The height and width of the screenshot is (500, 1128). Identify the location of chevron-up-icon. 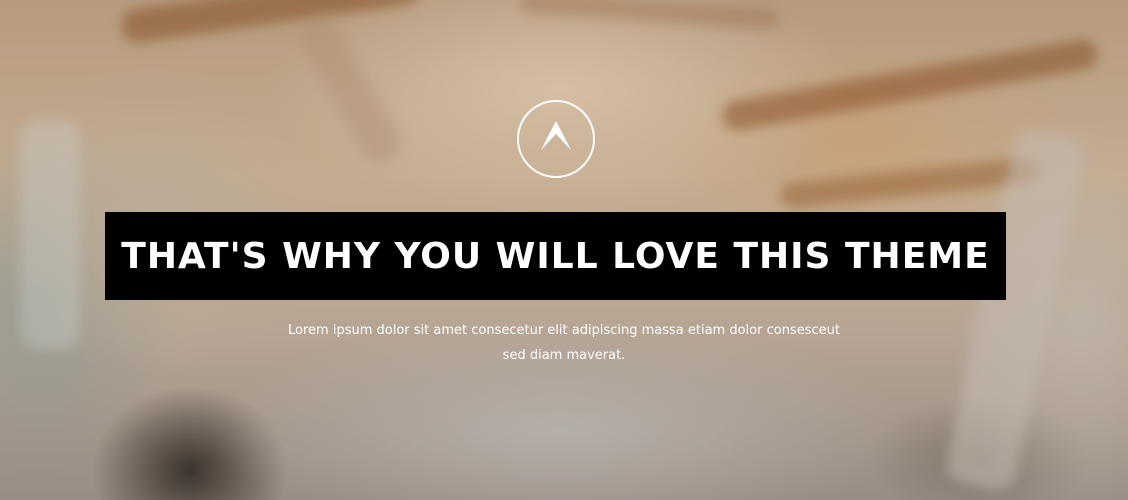
(556, 135).